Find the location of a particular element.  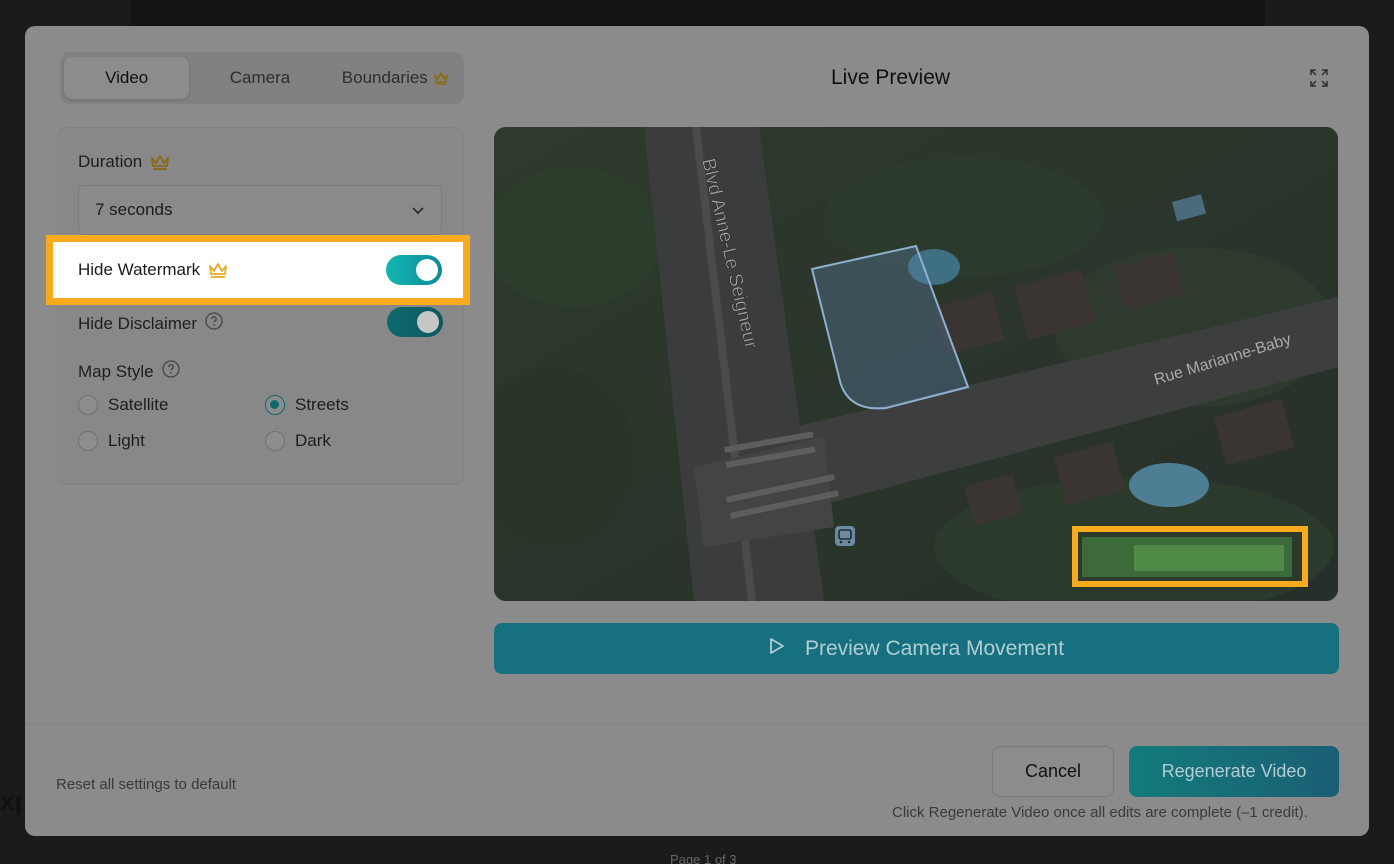

map-style-dark-label: Dark is located at coordinates (313, 440).